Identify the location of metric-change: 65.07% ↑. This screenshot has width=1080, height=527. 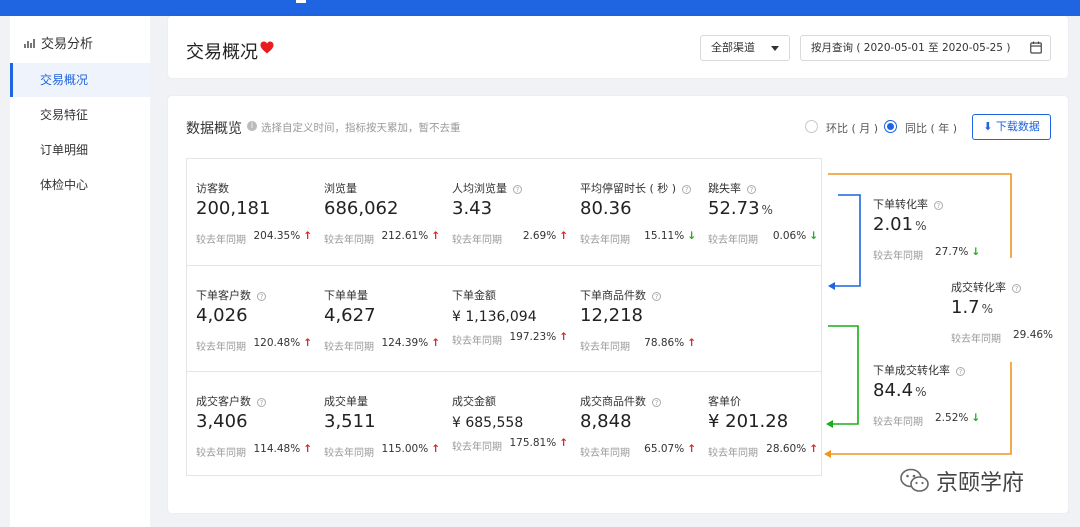
(670, 449).